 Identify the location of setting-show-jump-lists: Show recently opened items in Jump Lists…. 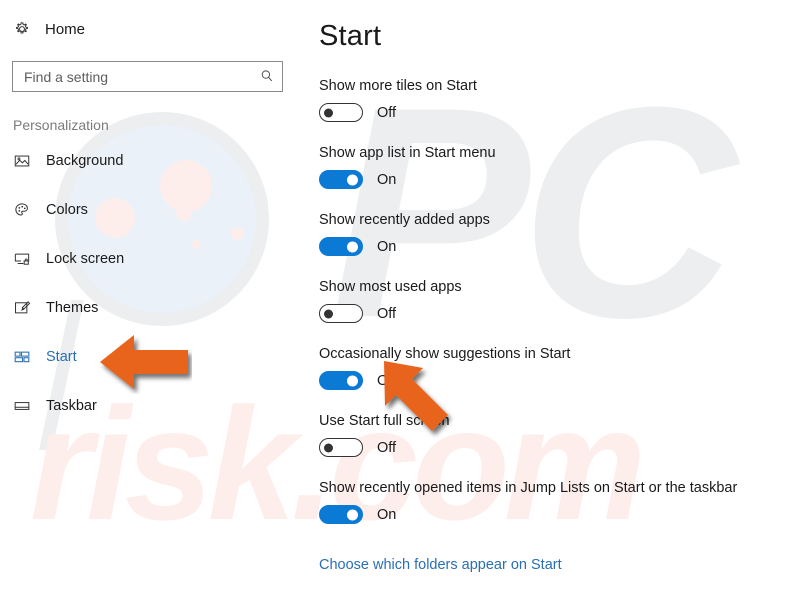
(554, 502).